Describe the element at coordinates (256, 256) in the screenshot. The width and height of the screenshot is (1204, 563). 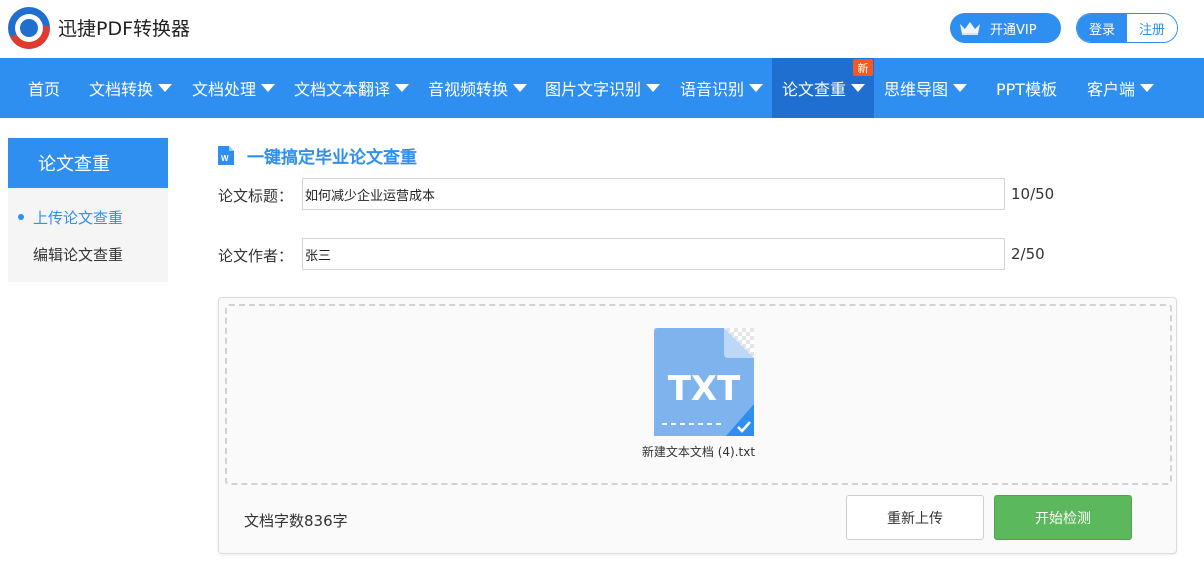
I see `author-field-label: 论文作者：` at that location.